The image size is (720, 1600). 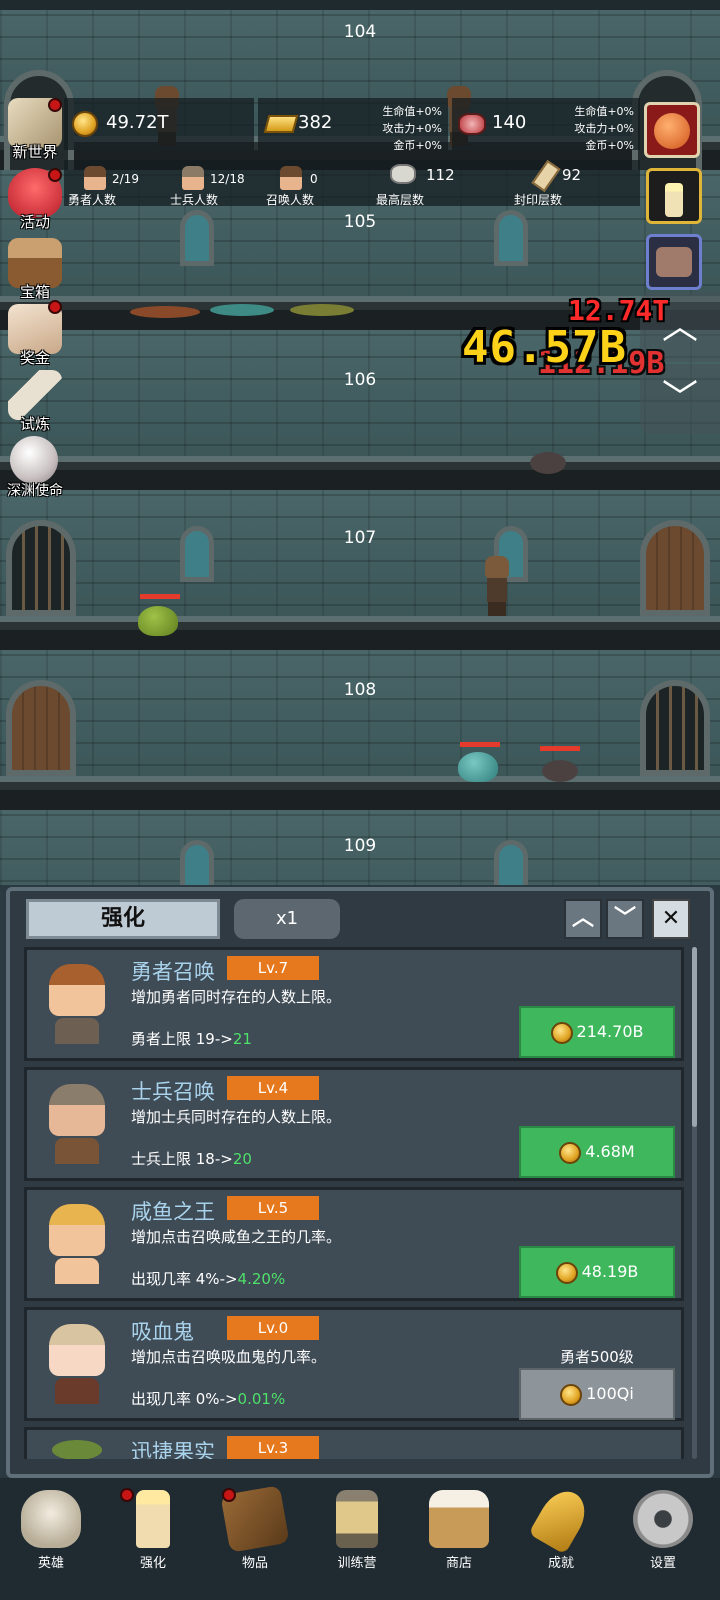 What do you see at coordinates (273, 968) in the screenshot?
I see `level-badge: Lv.7` at bounding box center [273, 968].